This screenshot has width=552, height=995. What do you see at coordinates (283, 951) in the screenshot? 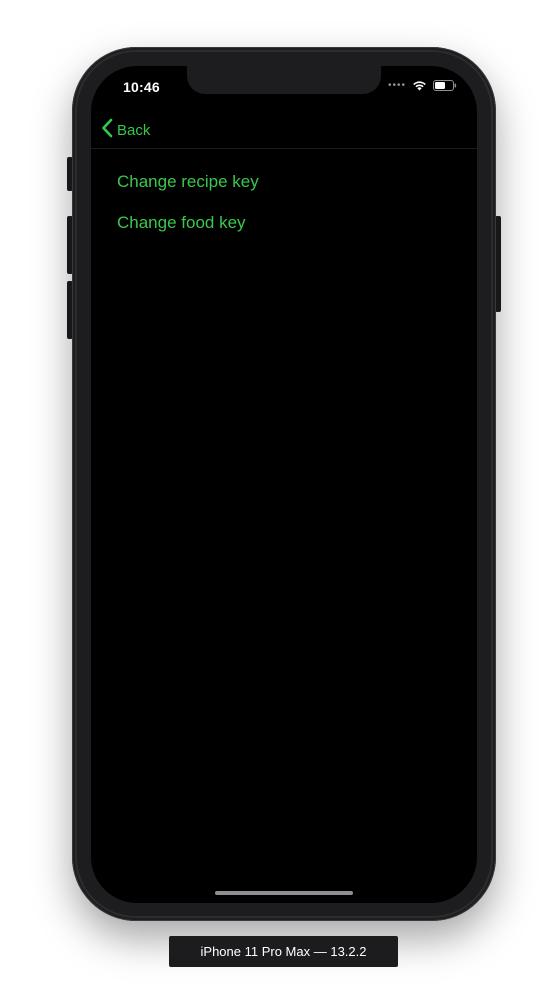
I see `simulator-device-label: iPhone 11 Pro Max — 13.2.2` at bounding box center [283, 951].